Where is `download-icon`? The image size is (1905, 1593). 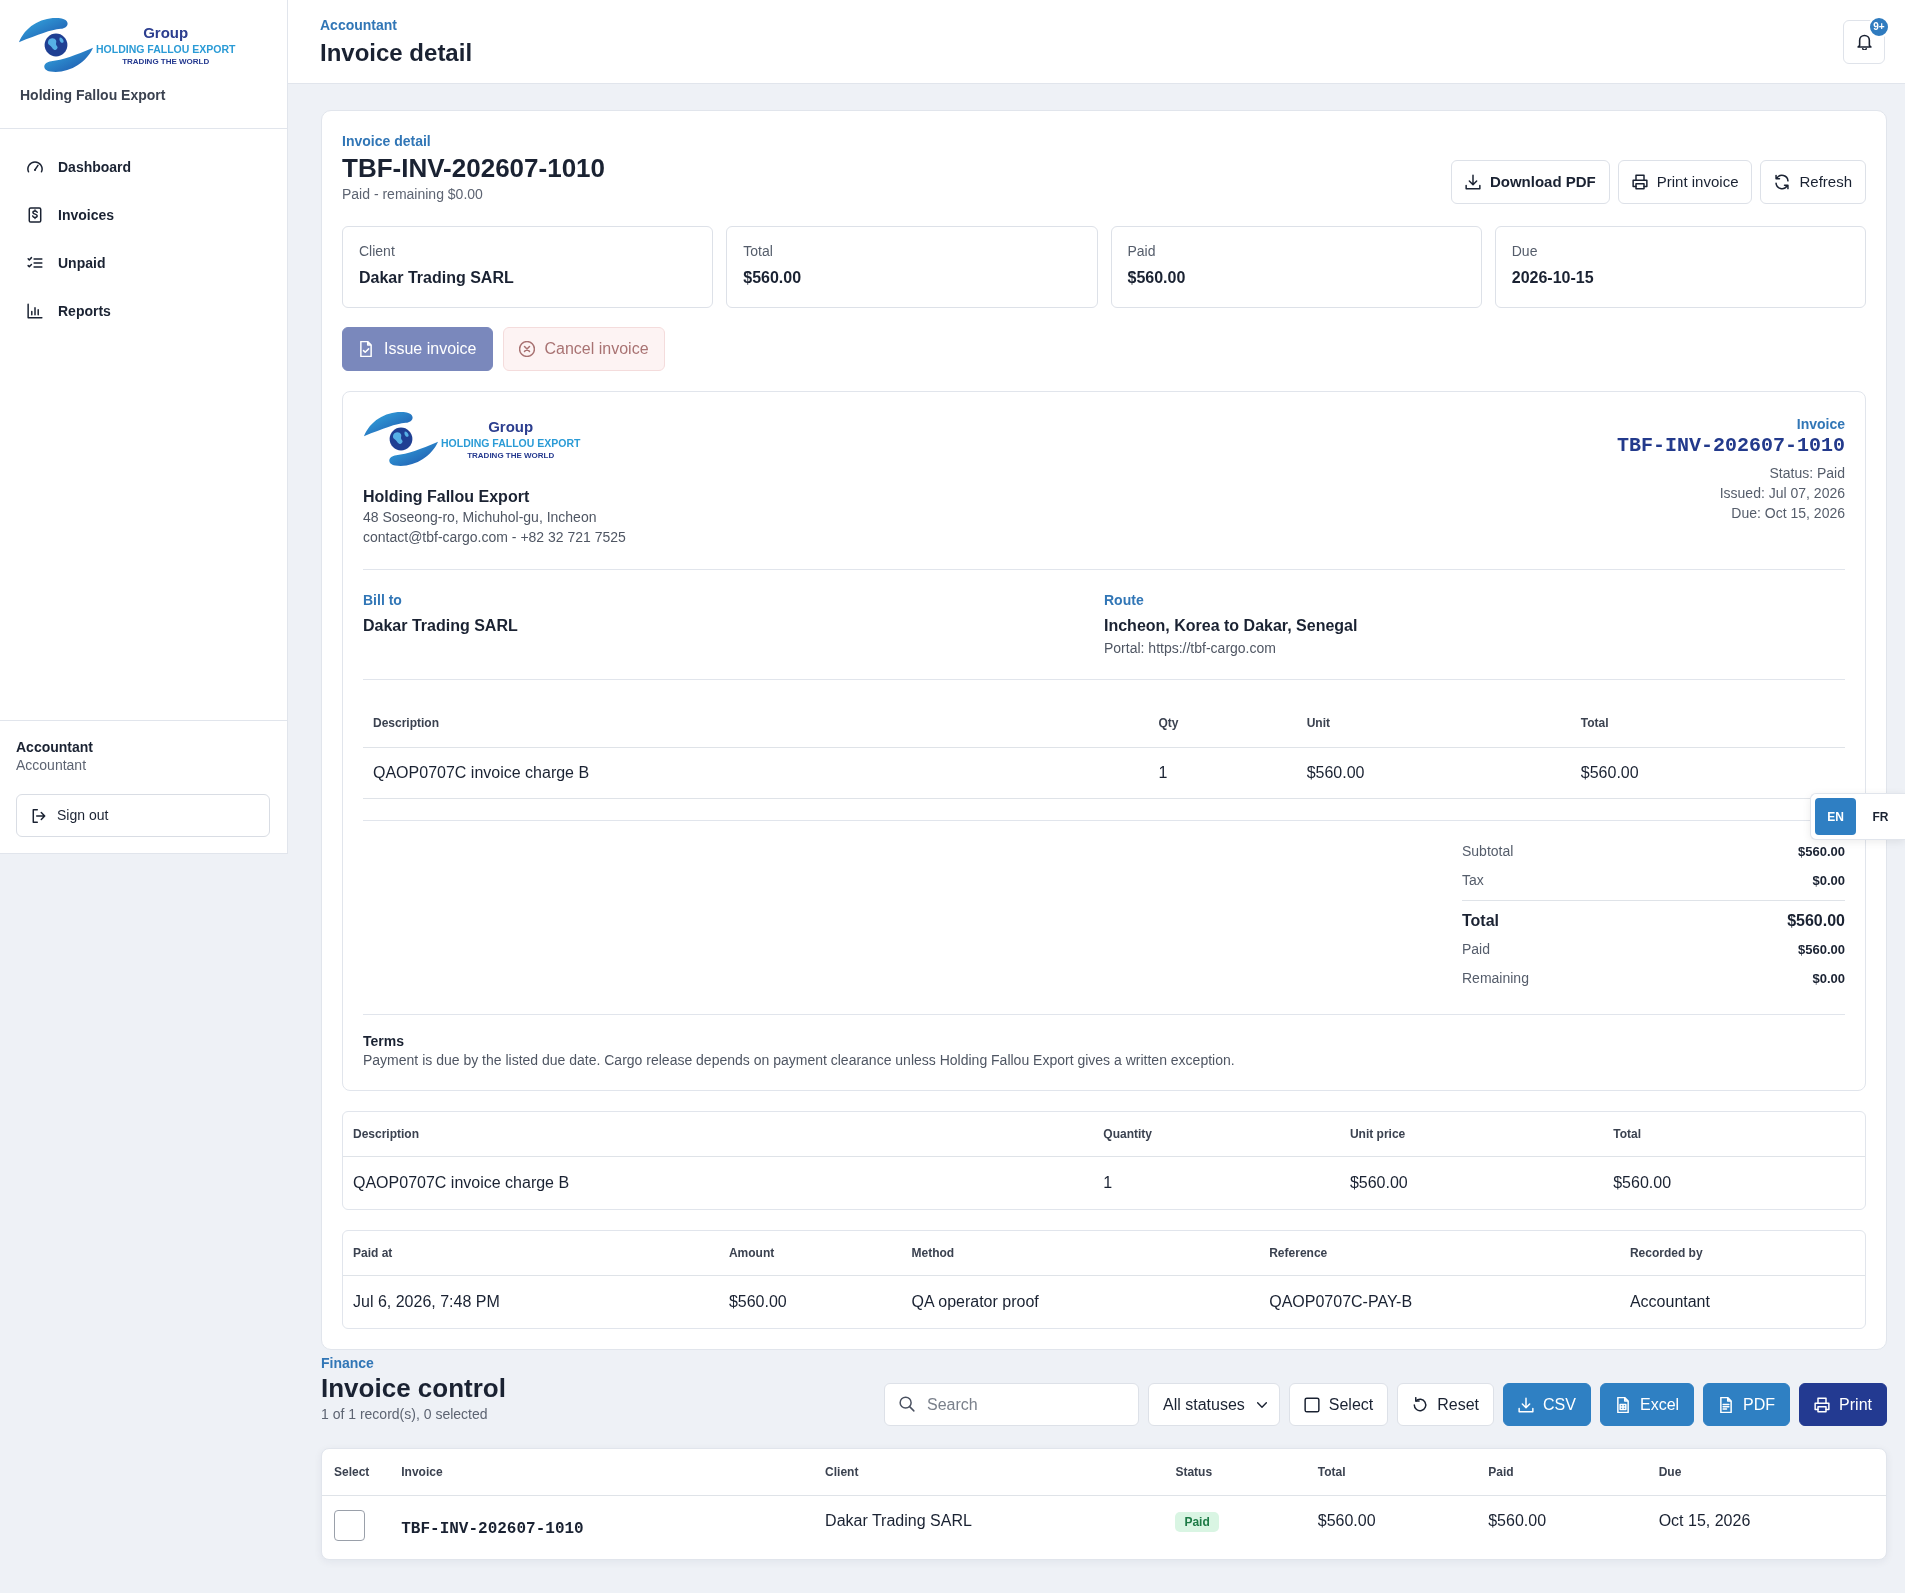 download-icon is located at coordinates (1472, 182).